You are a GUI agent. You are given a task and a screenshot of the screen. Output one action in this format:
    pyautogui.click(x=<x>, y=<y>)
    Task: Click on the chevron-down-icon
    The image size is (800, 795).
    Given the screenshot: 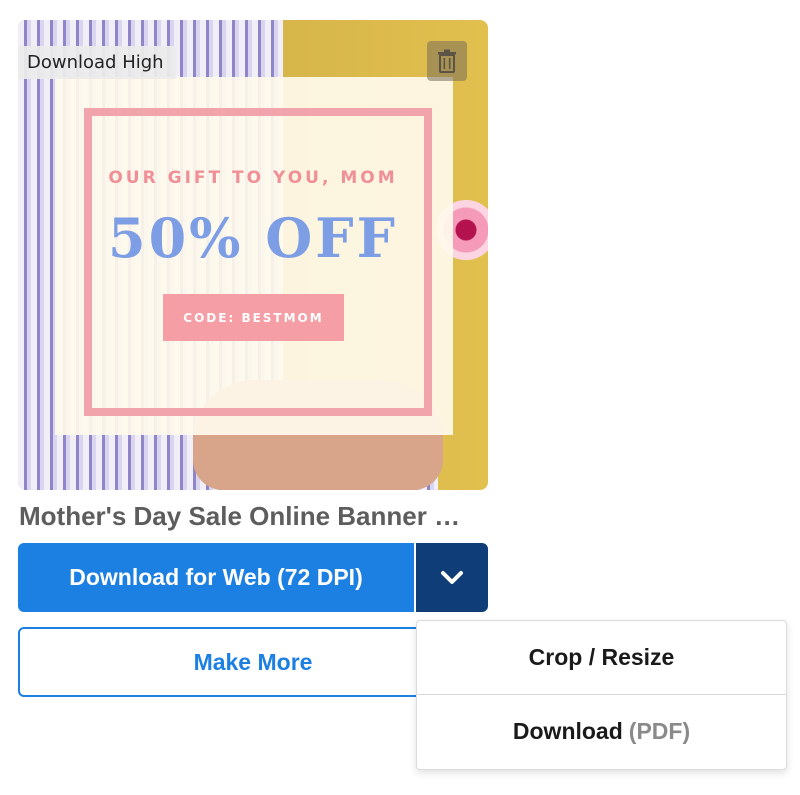 What is the action you would take?
    pyautogui.click(x=452, y=577)
    